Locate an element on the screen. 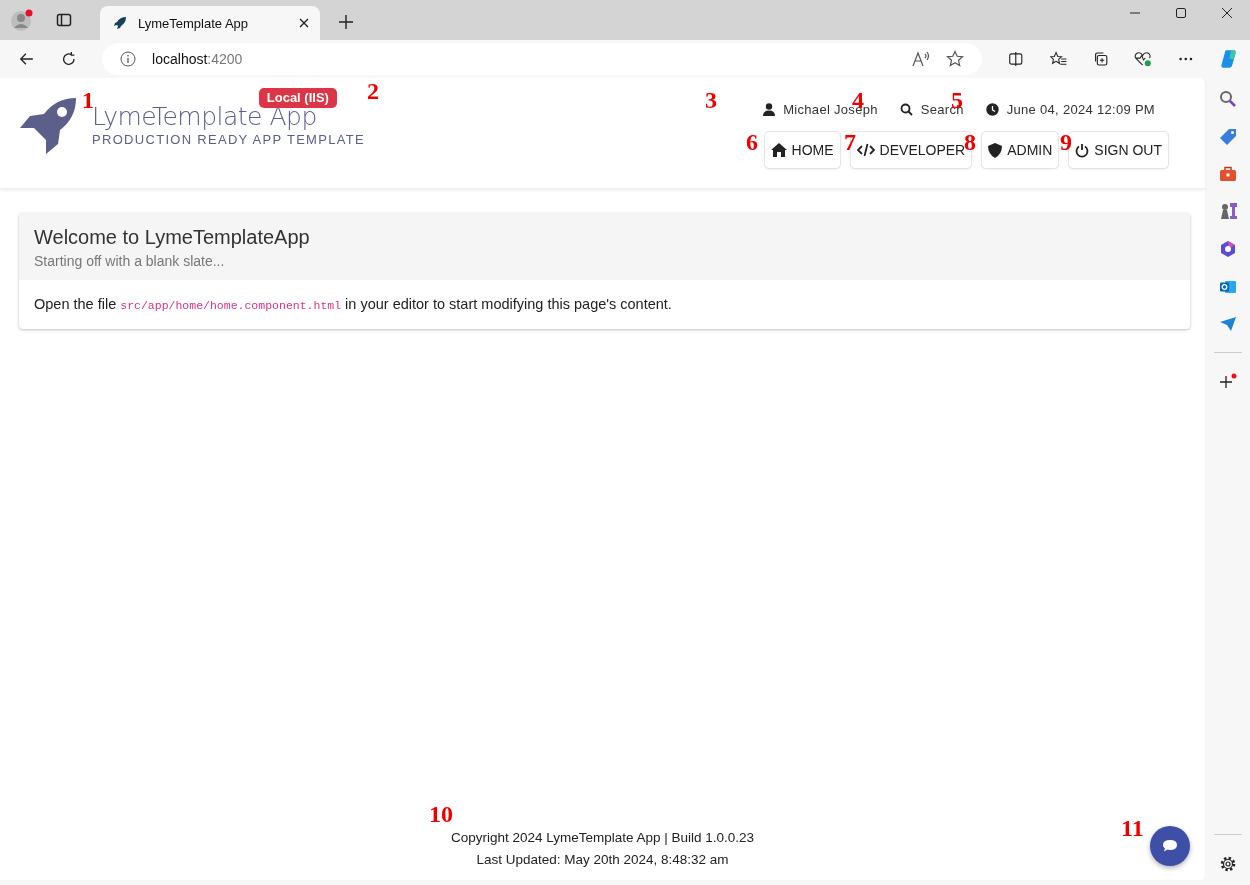 This screenshot has width=1250, height=885. home-icon is located at coordinates (778, 150).